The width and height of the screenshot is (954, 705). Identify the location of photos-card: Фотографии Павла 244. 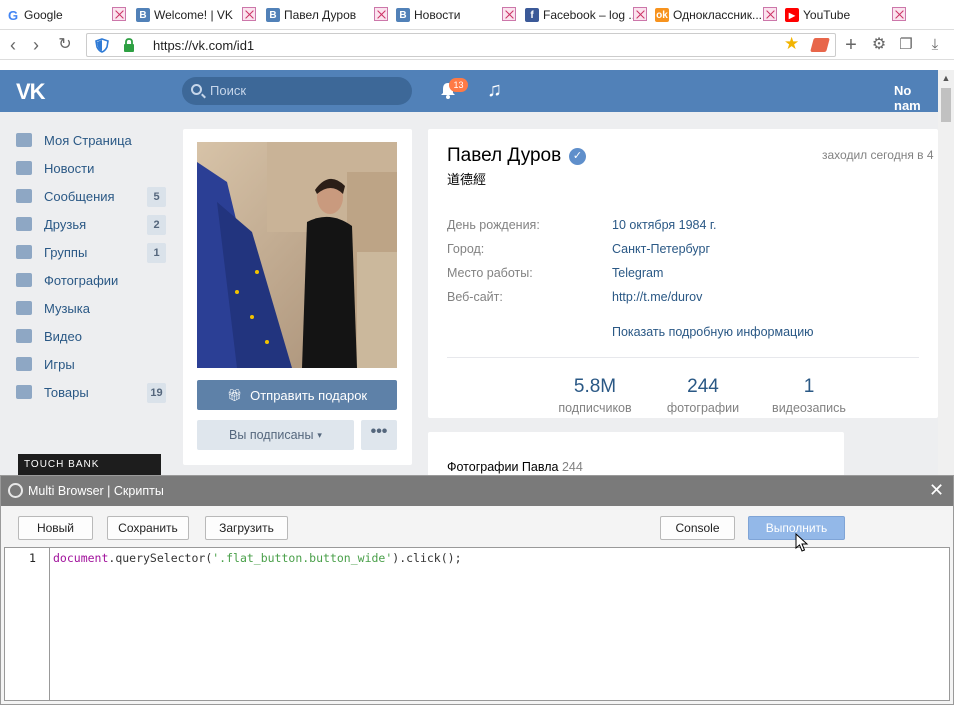
(636, 454).